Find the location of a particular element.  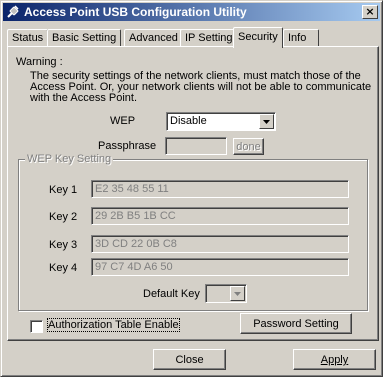

default-key-select is located at coordinates (226, 293).